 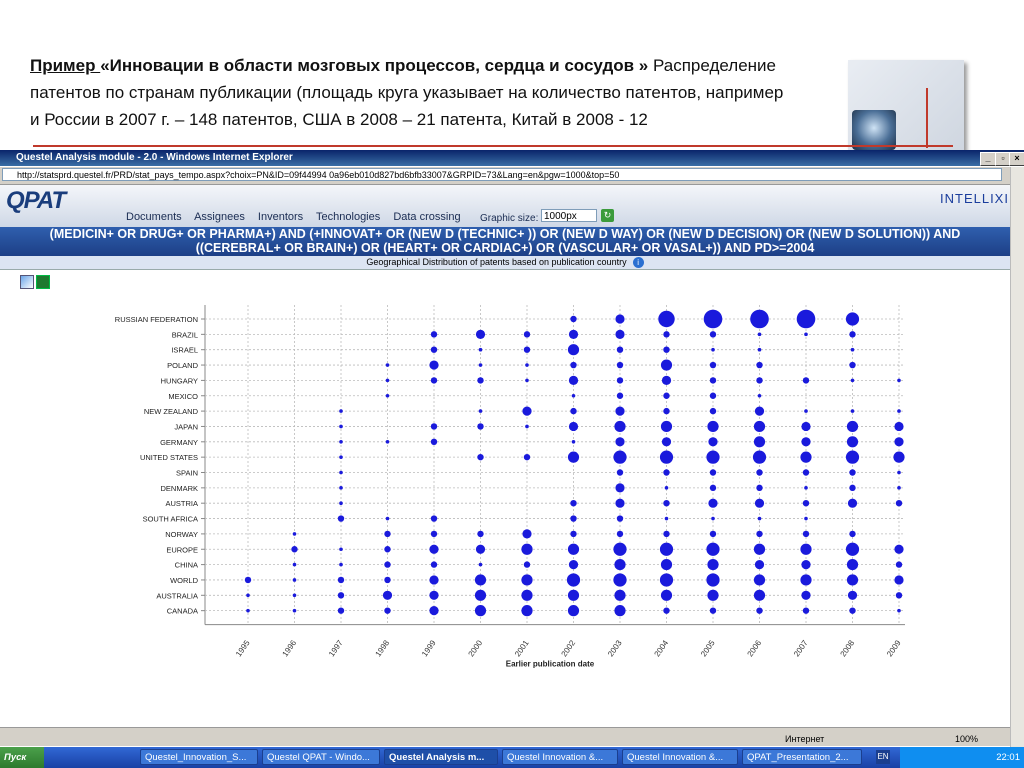 What do you see at coordinates (219, 217) in the screenshot?
I see `menu-assignees: Assignees` at bounding box center [219, 217].